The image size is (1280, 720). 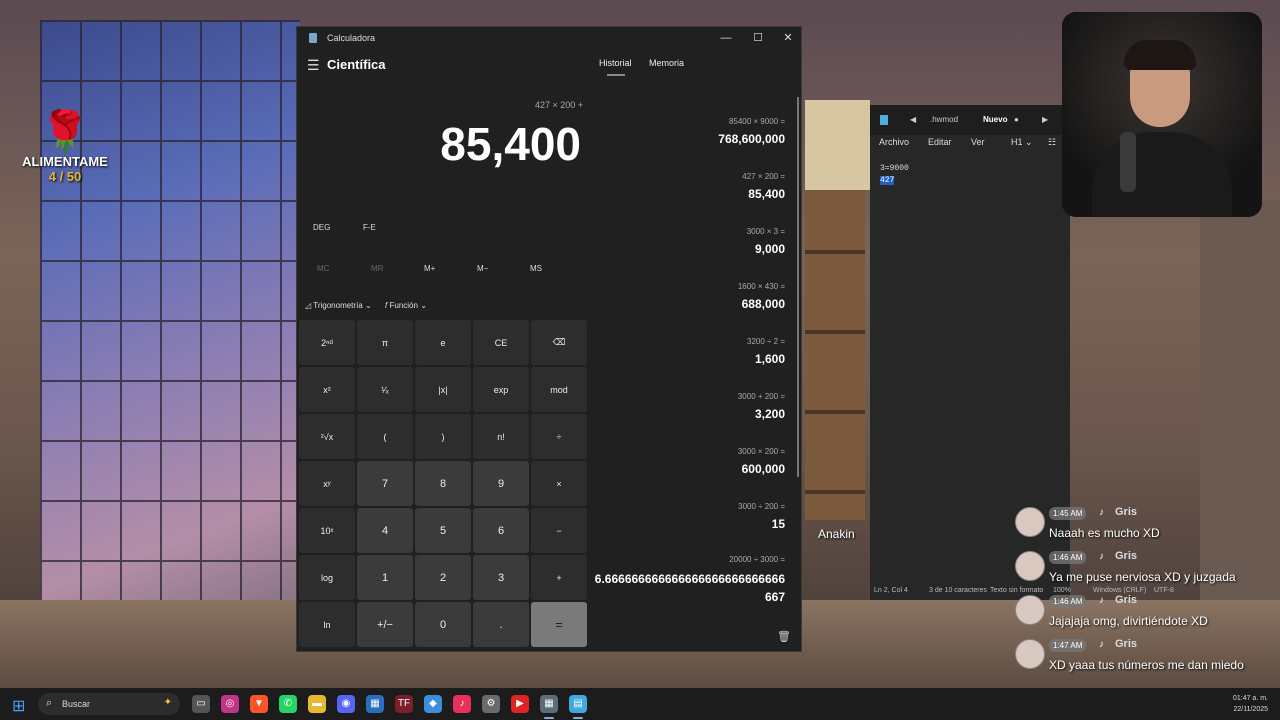 I want to click on key-button: 6, so click(x=501, y=530).